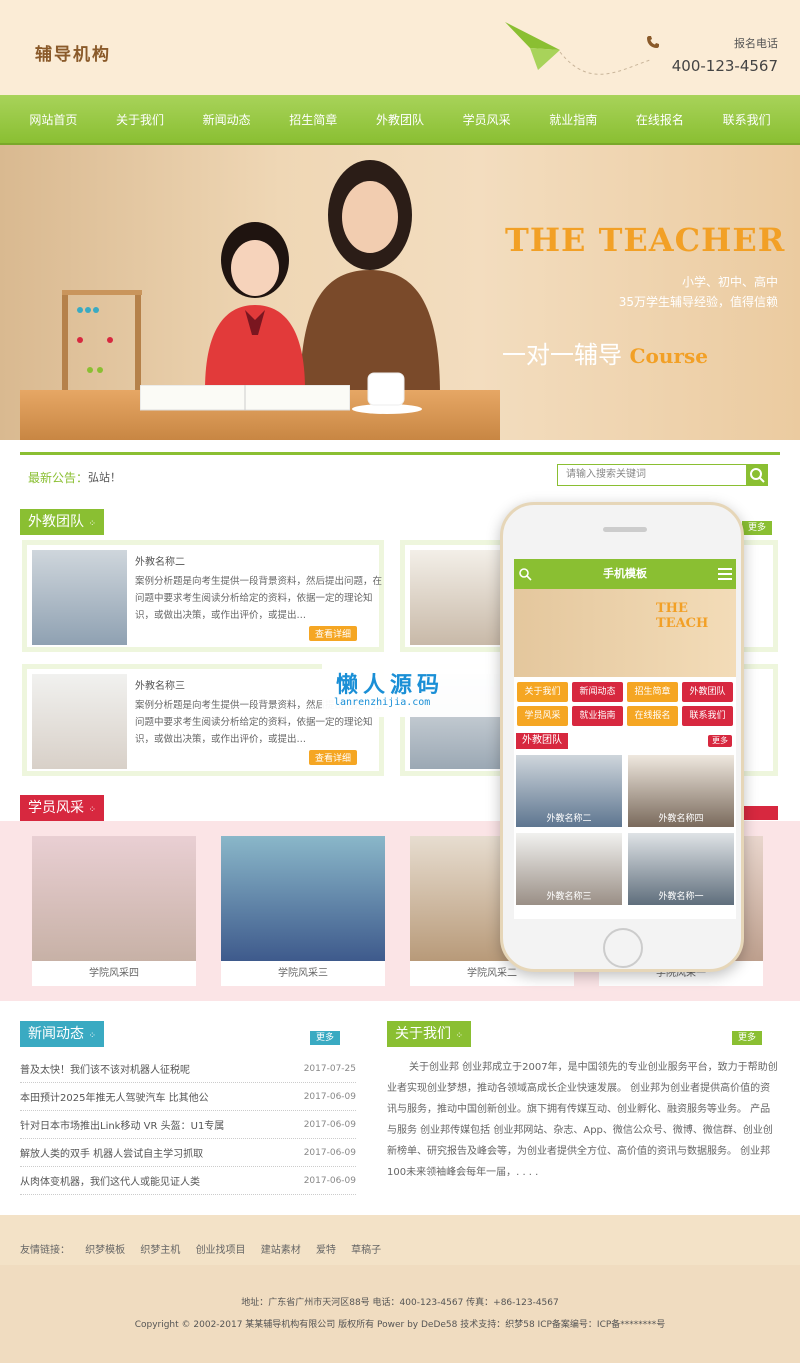 The height and width of the screenshot is (1363, 800). What do you see at coordinates (681, 791) in the screenshot?
I see `mobile-photo: 外教名称四` at bounding box center [681, 791].